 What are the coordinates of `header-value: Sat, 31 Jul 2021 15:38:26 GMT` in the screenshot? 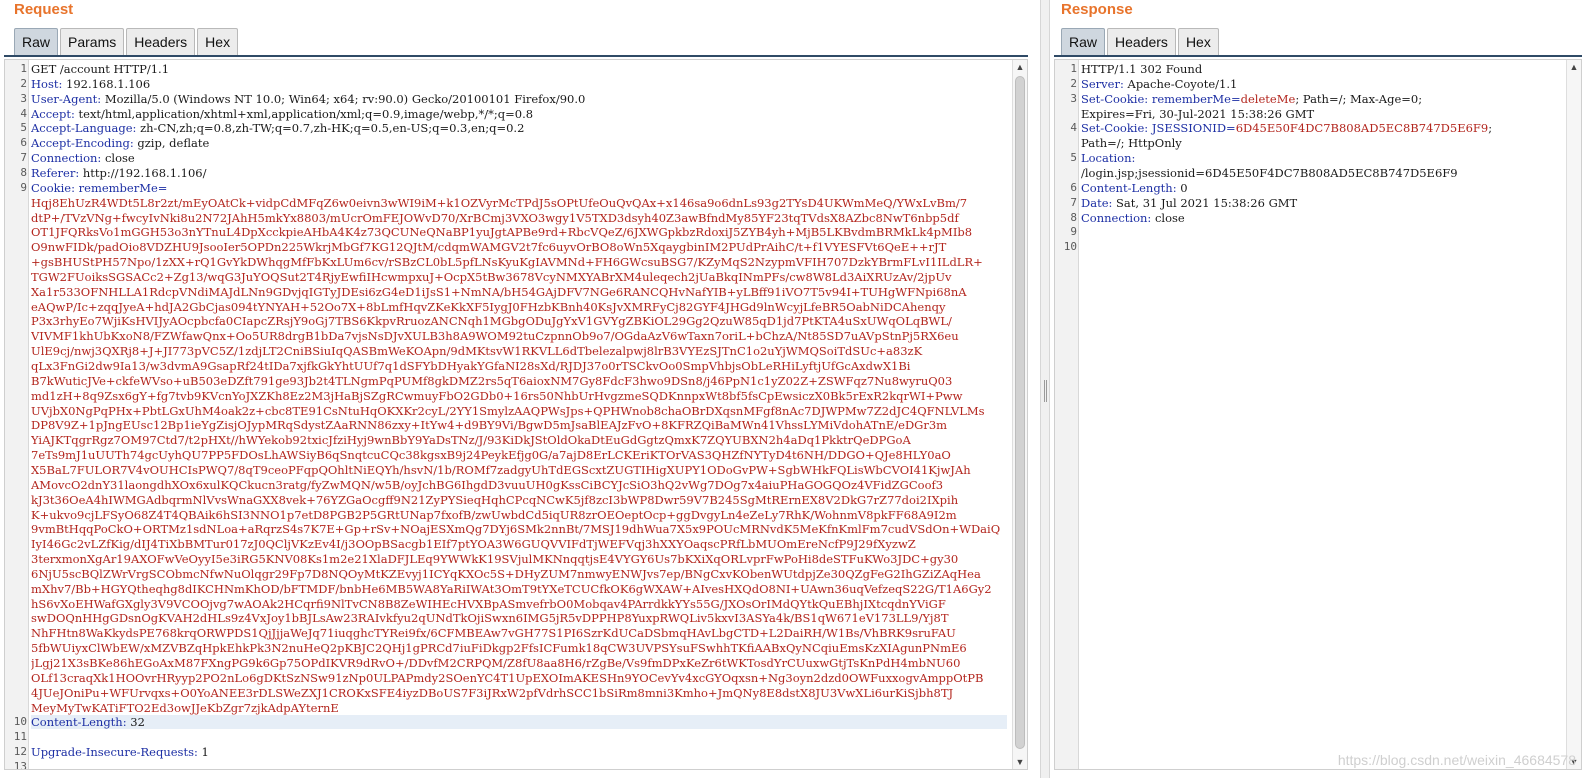 It's located at (1205, 202).